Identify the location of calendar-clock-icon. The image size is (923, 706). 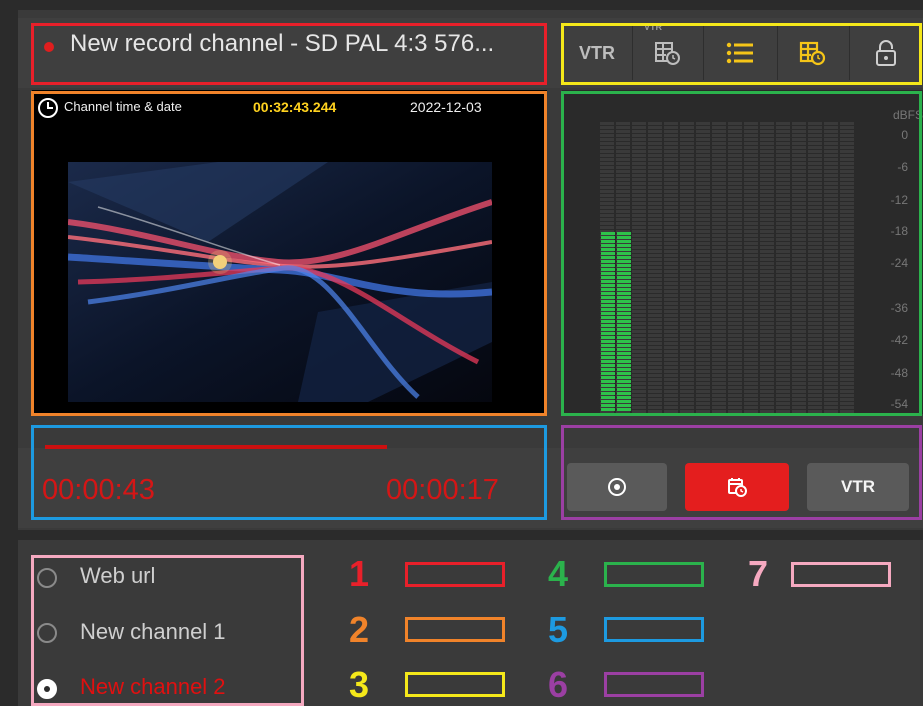
(737, 487).